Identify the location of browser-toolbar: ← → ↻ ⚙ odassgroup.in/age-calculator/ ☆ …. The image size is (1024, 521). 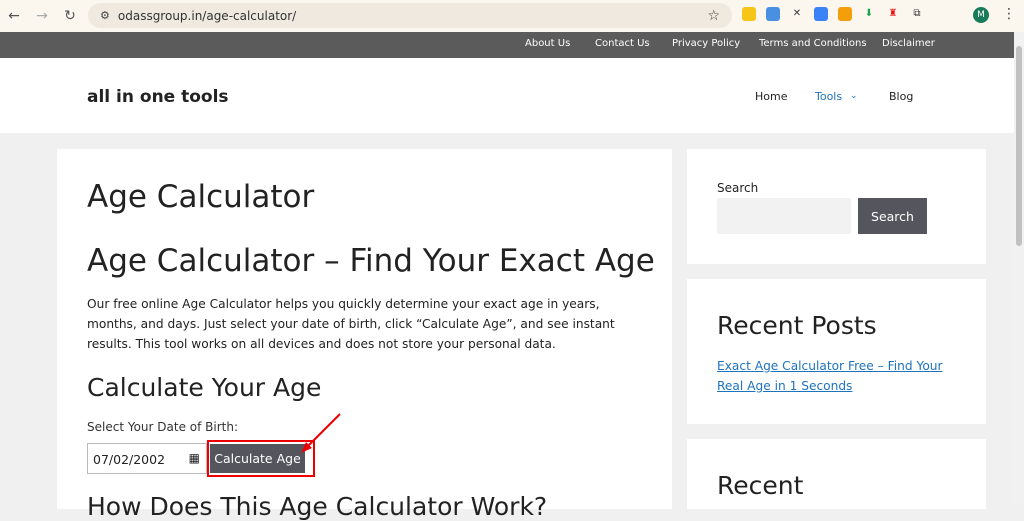
(512, 16).